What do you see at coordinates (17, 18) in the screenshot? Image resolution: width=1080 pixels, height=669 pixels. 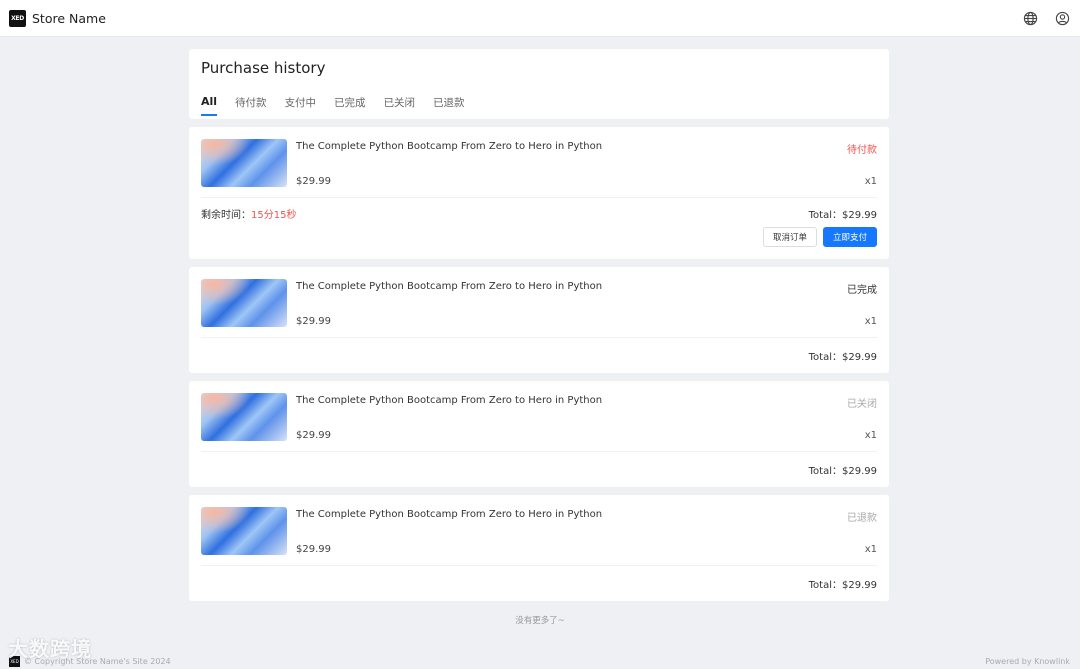 I see `store-logo: XED` at bounding box center [17, 18].